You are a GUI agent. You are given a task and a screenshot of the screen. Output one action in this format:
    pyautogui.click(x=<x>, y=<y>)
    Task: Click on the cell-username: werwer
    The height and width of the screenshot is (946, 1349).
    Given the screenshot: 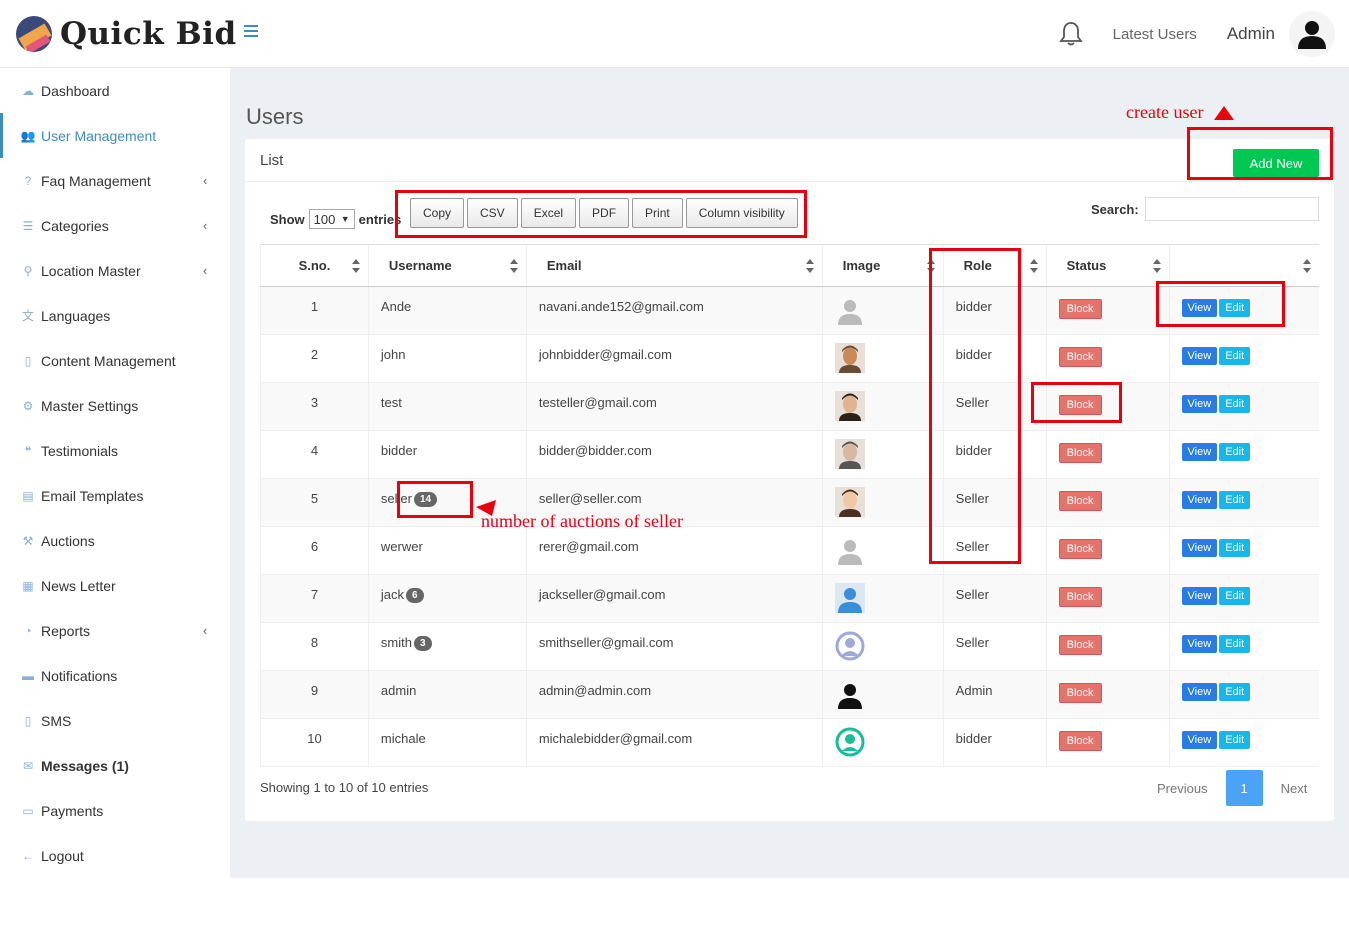 What is the action you would take?
    pyautogui.click(x=447, y=550)
    